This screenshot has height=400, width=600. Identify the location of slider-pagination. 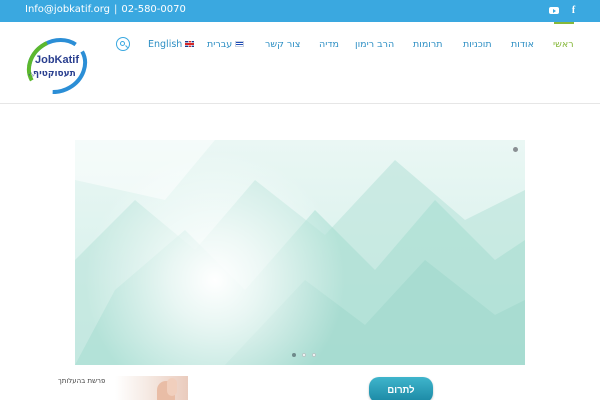
(304, 355).